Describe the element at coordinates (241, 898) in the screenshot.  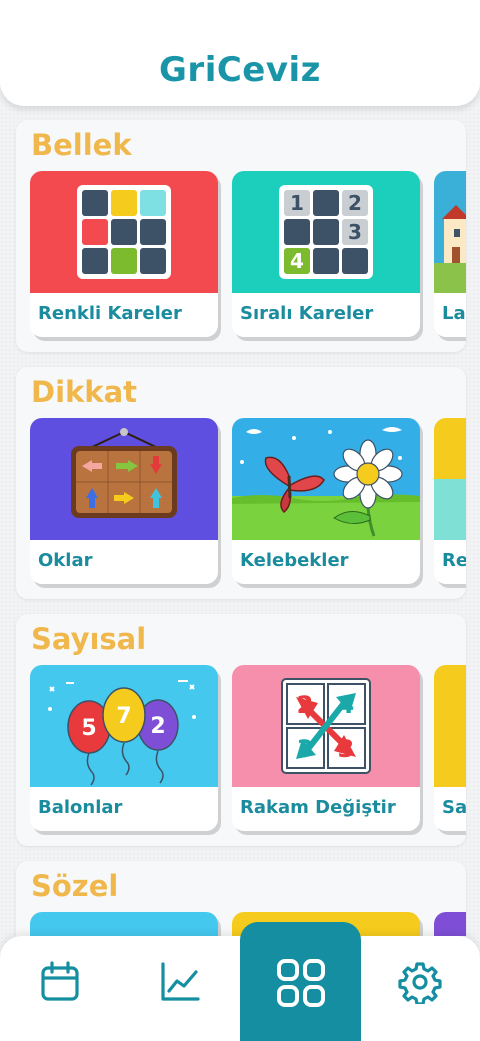
I see `section-verbal: Sözel` at that location.